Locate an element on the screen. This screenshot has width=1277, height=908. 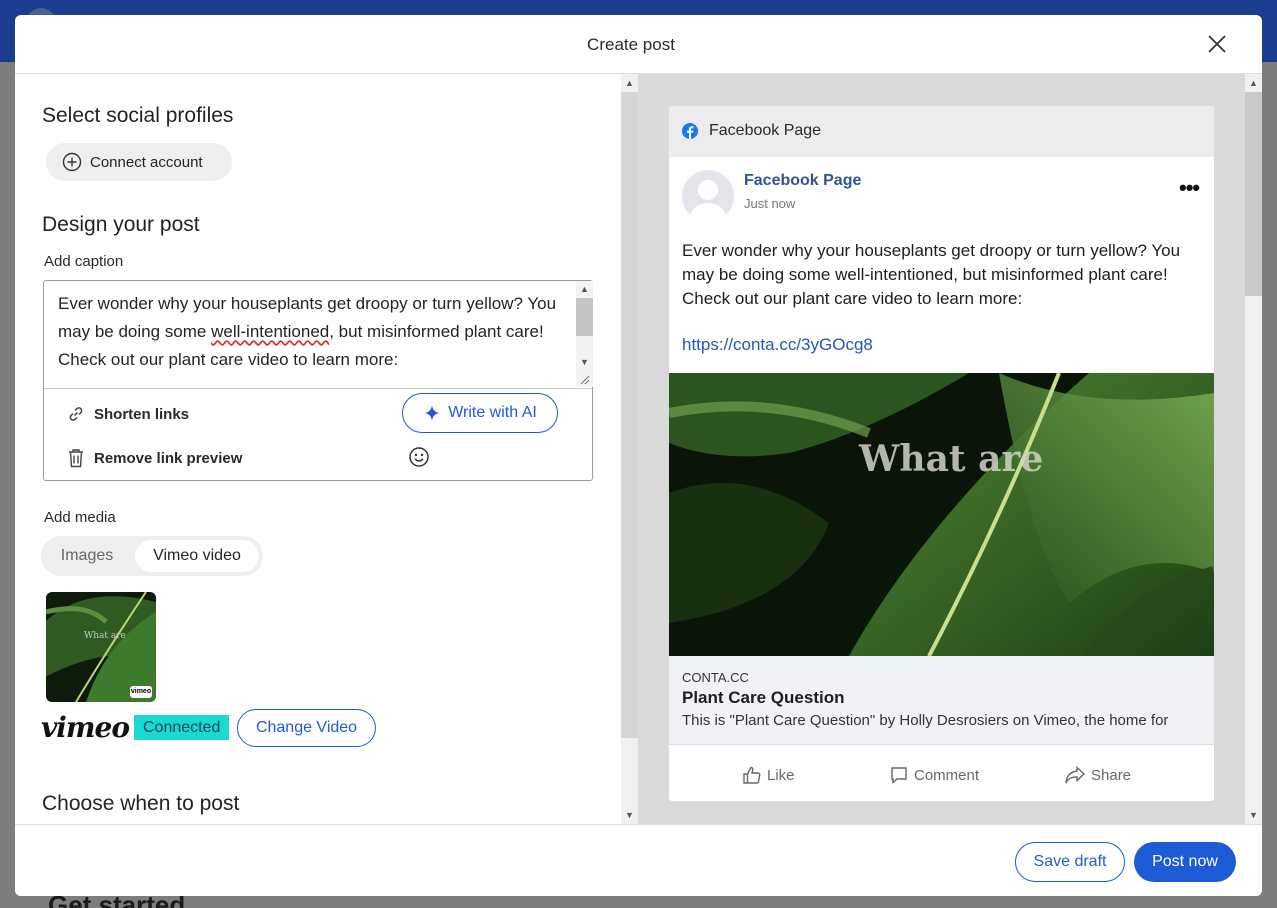
caption-scrollbar: ▲ ▼ is located at coordinates (584, 334).